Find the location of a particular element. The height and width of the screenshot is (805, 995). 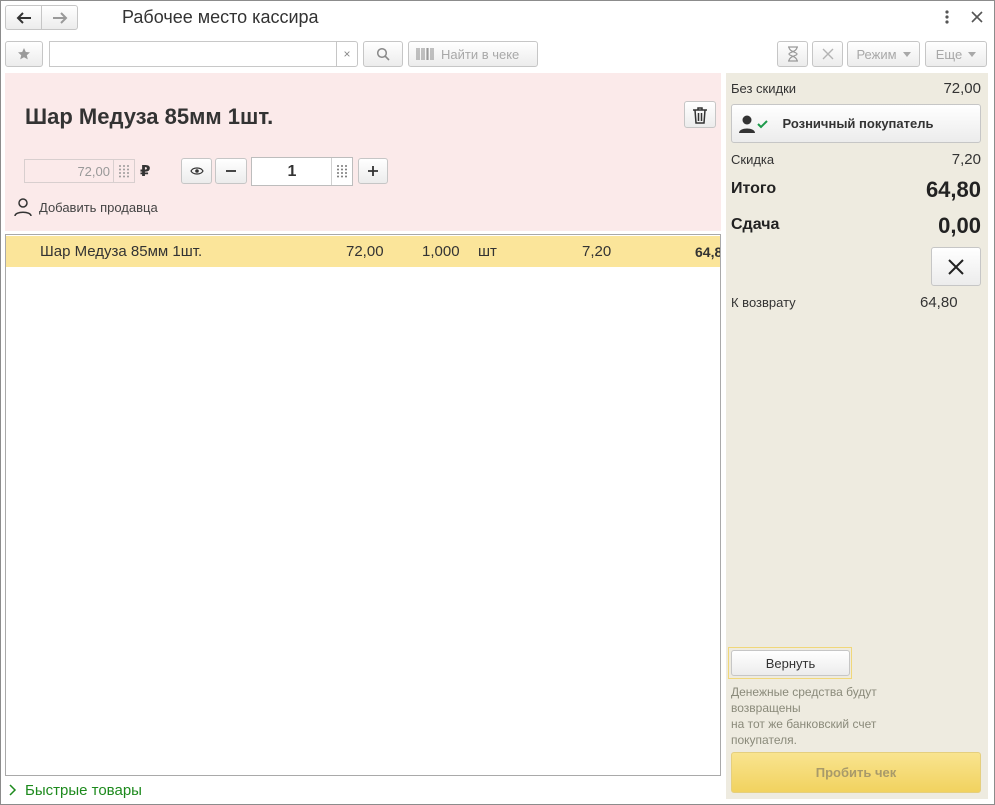

minus-icon is located at coordinates (231, 171).